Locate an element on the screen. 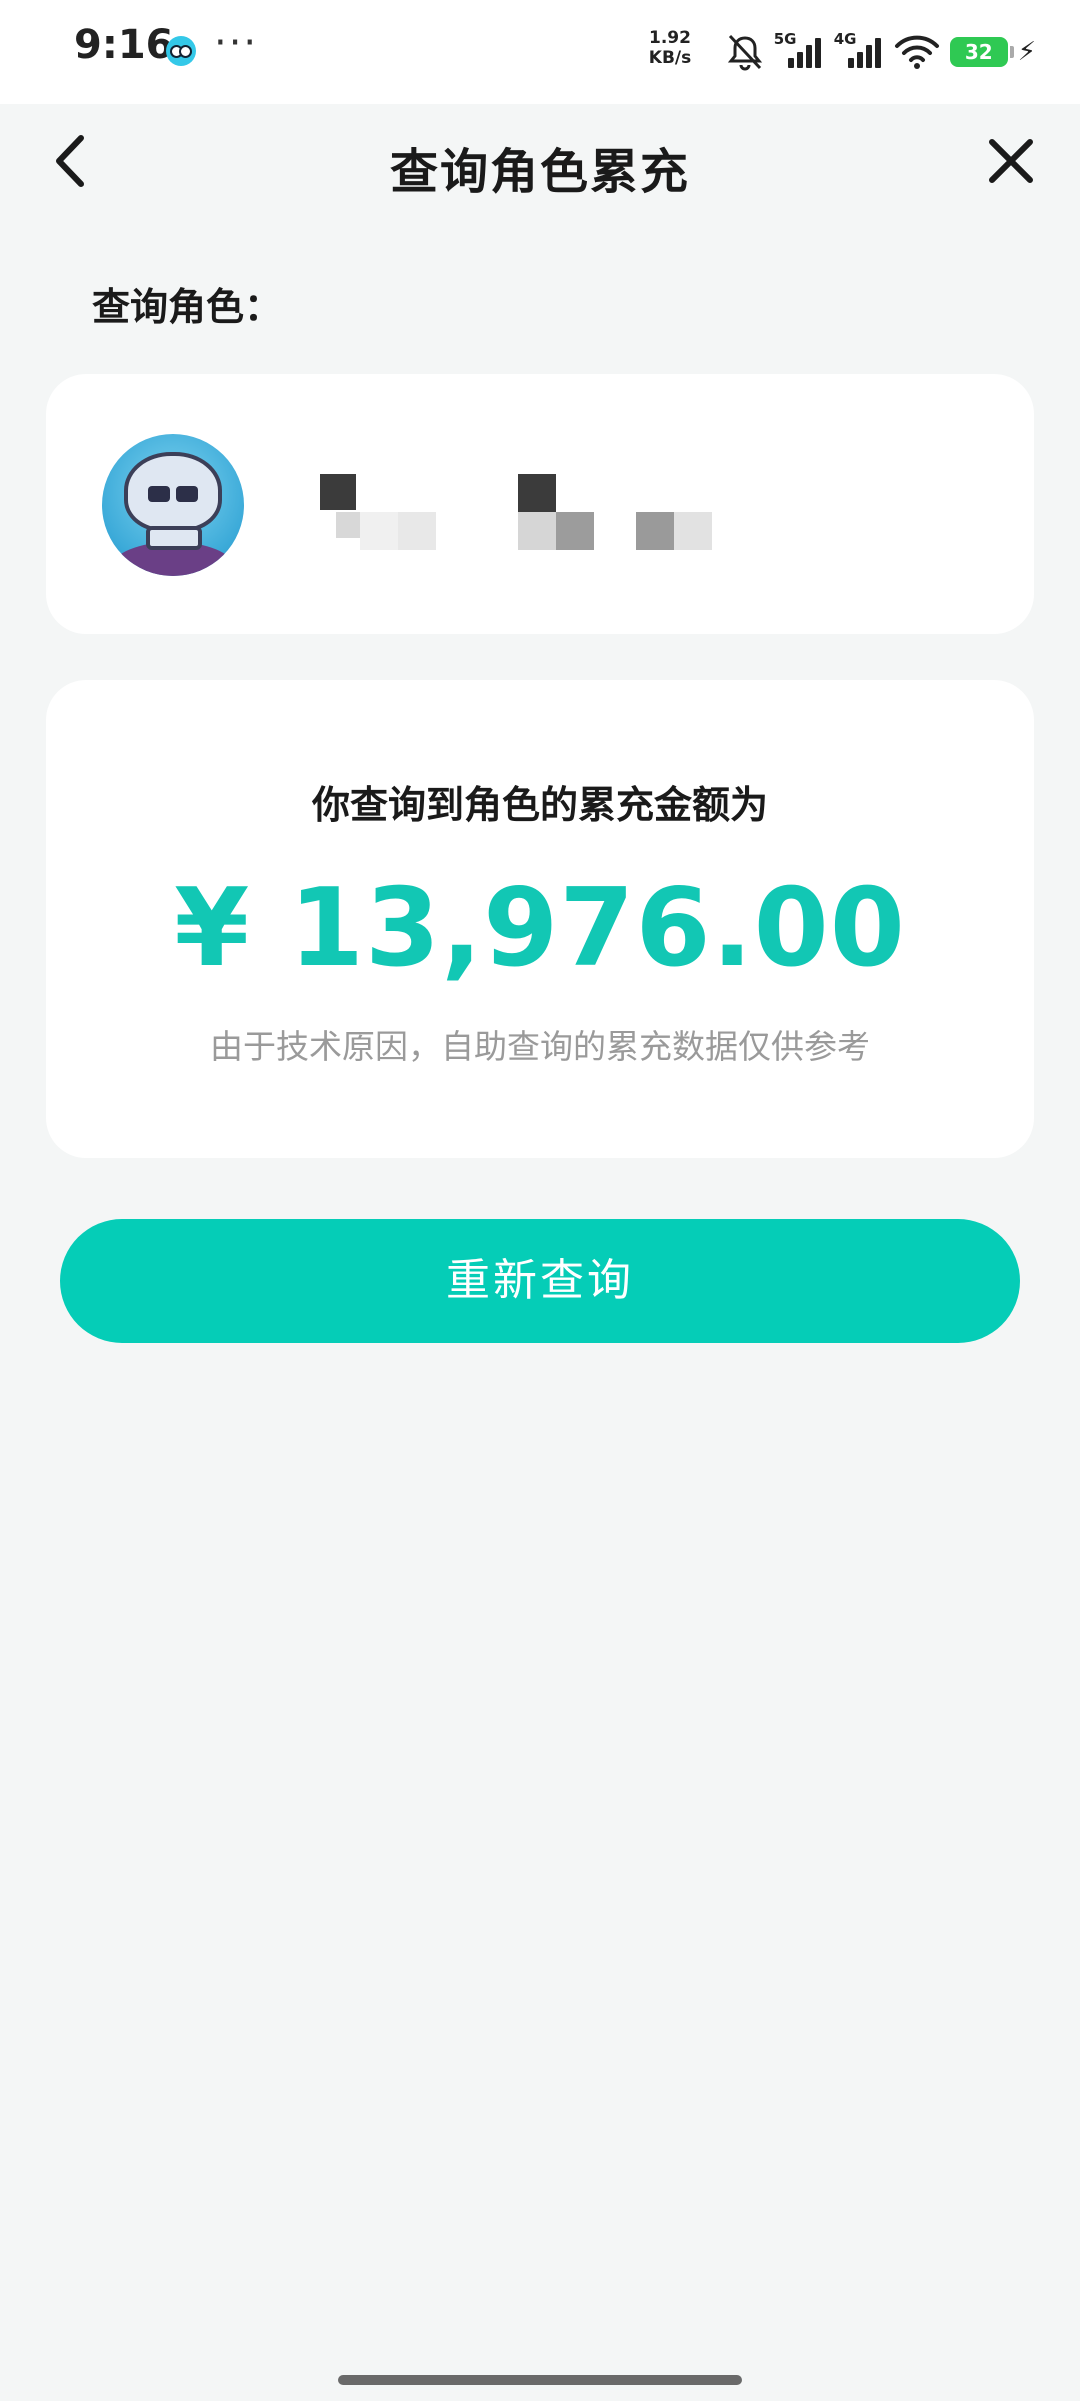  page-title: 查询角色累充 is located at coordinates (539, 172).